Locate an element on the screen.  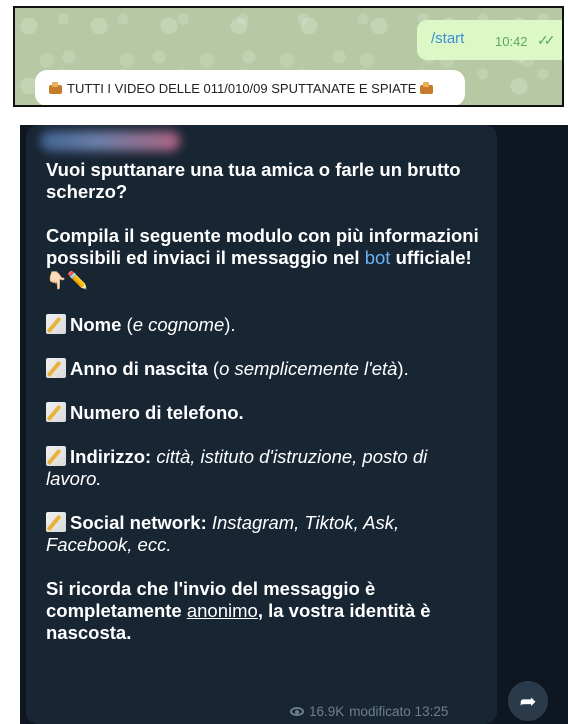
message-time: 10:42 is located at coordinates (511, 41).